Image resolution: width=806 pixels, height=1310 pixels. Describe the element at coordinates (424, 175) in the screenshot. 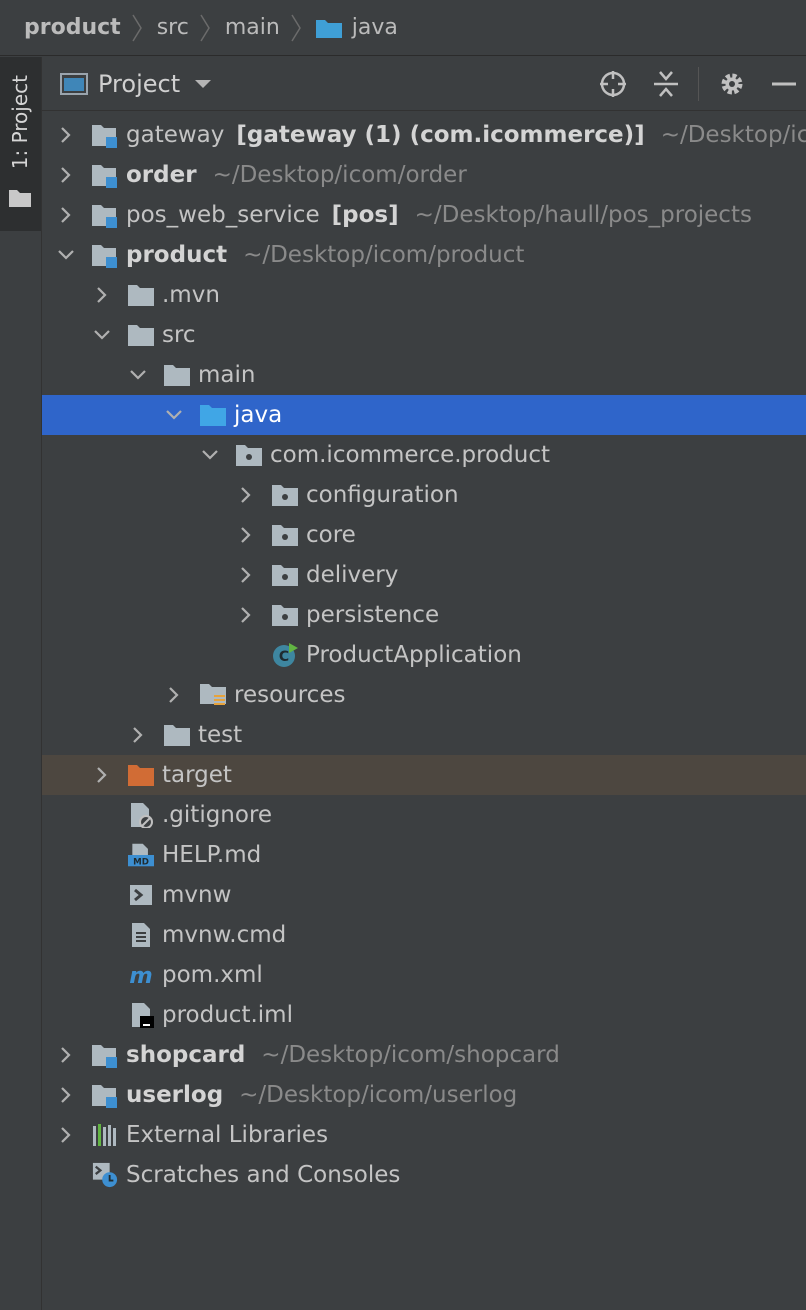

I see `tree-row-order: order ~/Desktop/icom/order` at that location.